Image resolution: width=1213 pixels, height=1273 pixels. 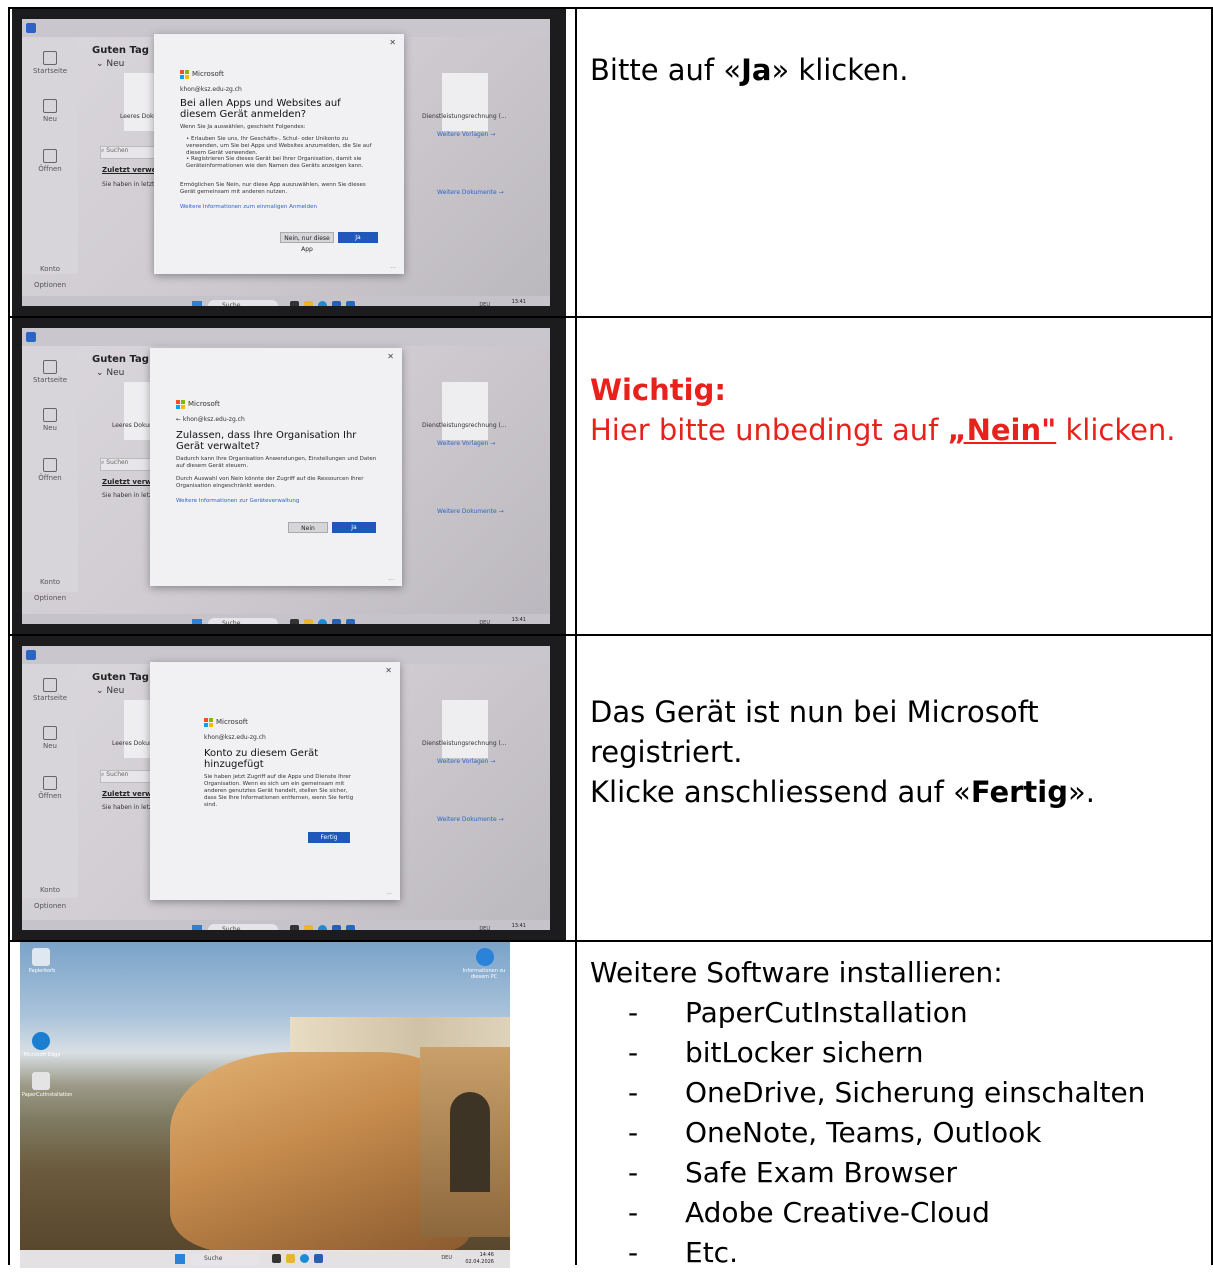 What do you see at coordinates (915, 1092) in the screenshot?
I see `list-item-text: OneDrive, Sicherung einschalten` at bounding box center [915, 1092].